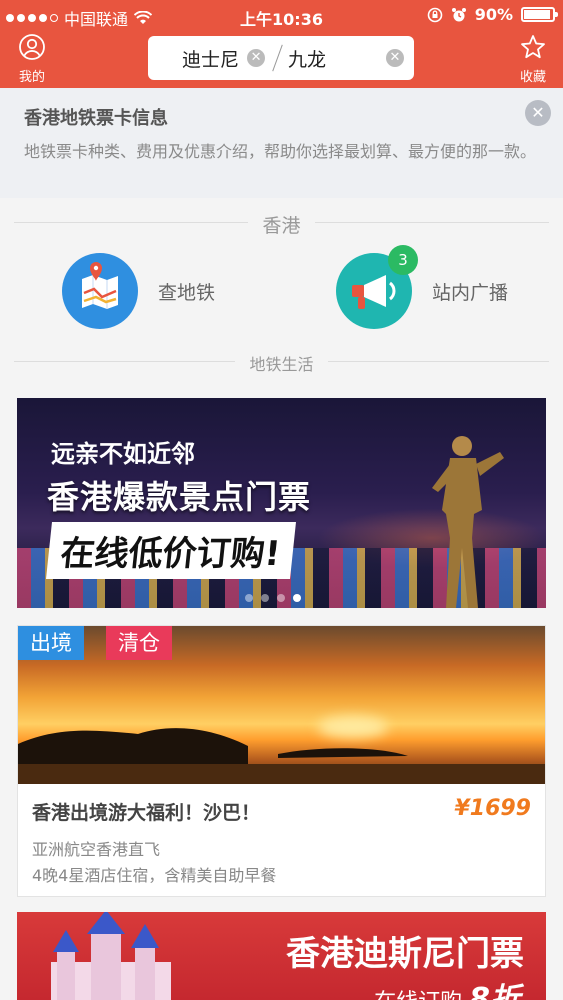 The height and width of the screenshot is (1000, 563). I want to click on station-broadcast-label: 站内广播, so click(470, 292).